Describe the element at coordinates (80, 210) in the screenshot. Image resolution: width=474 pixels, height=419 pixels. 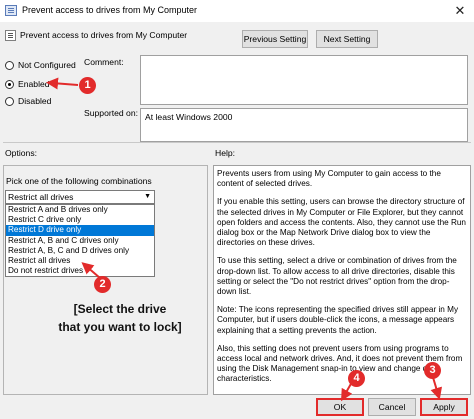
I see `dropdown-option: Restrict A and B drives only` at that location.